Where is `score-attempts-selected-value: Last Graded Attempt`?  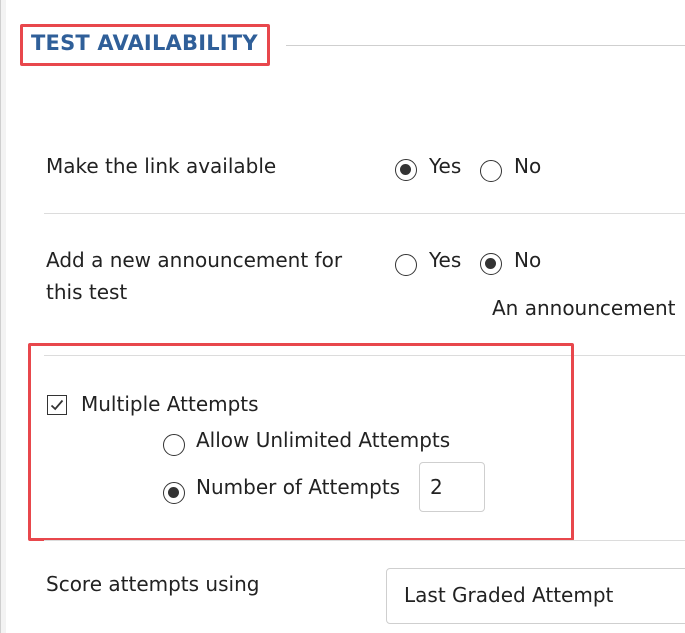 score-attempts-selected-value: Last Graded Attempt is located at coordinates (509, 595).